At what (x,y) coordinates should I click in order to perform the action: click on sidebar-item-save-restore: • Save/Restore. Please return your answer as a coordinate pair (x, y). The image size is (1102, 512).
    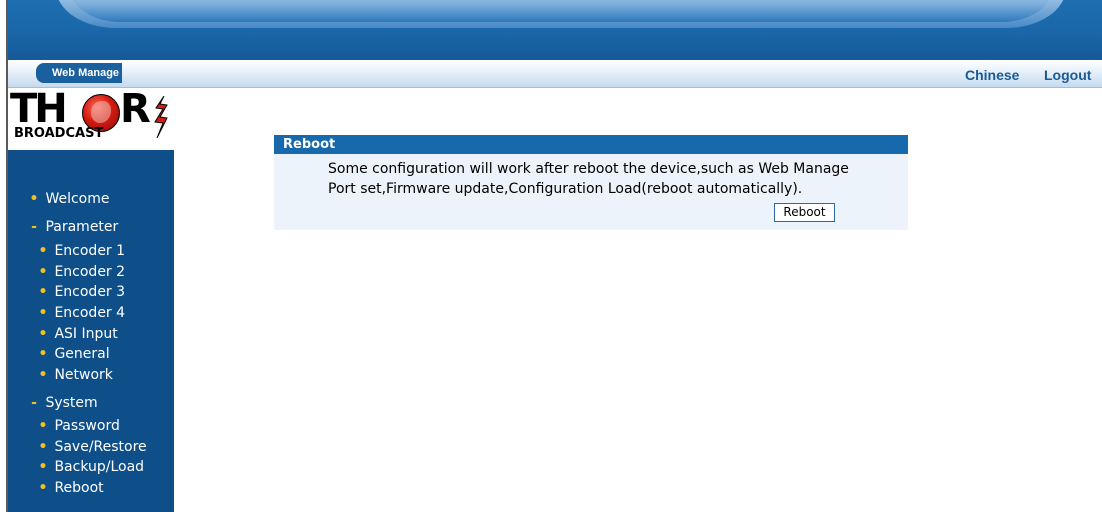
    Looking at the image, I should click on (91, 447).